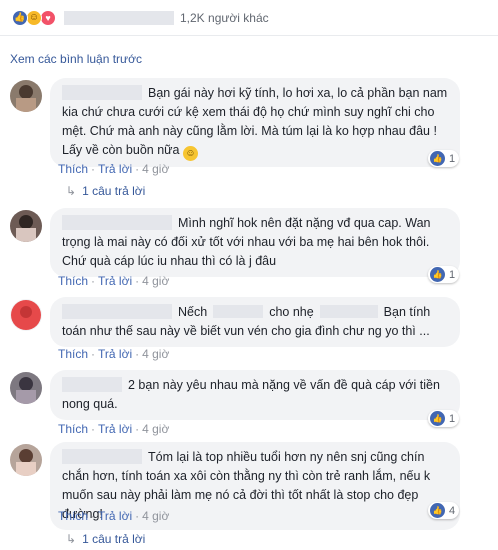 Image resolution: width=498 pixels, height=550 pixels. What do you see at coordinates (193, 312) in the screenshot?
I see `comment-text-part: Nếch` at bounding box center [193, 312].